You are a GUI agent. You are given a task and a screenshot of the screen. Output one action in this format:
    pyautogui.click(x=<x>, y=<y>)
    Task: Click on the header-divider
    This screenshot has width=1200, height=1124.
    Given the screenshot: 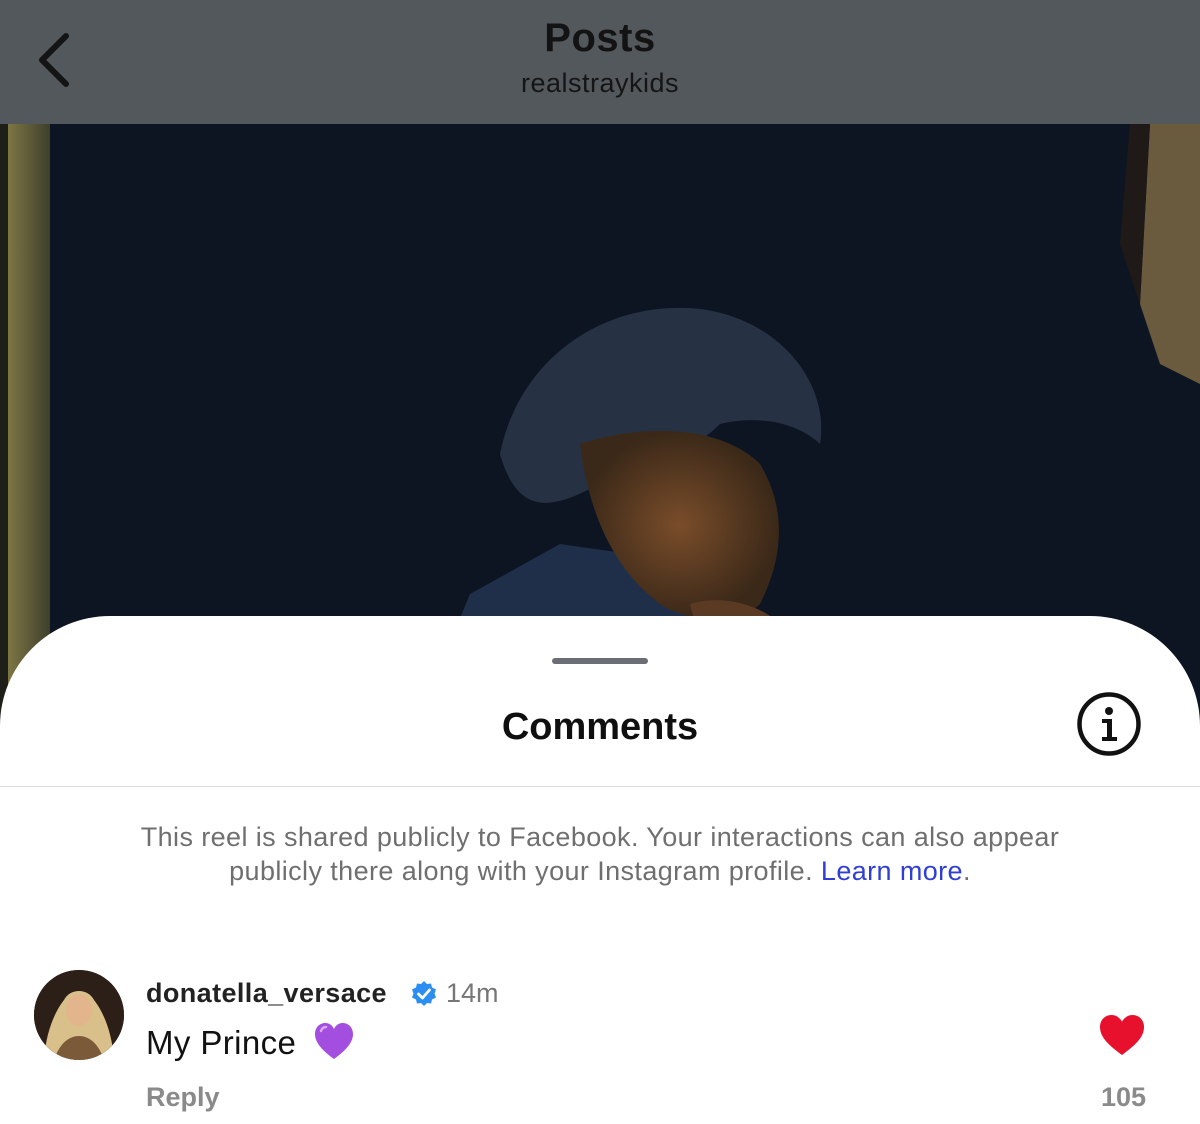 What is the action you would take?
    pyautogui.click(x=600, y=786)
    